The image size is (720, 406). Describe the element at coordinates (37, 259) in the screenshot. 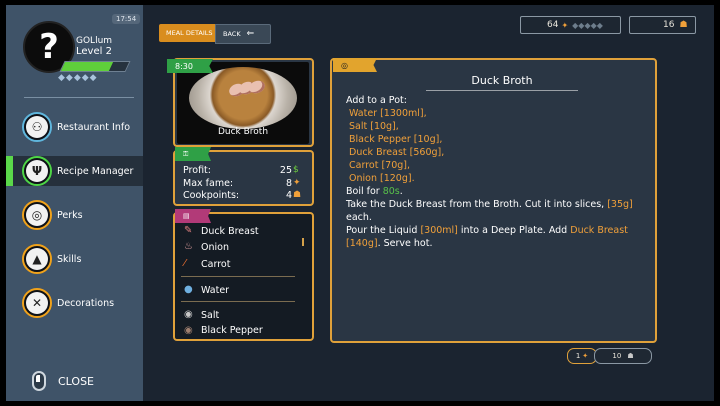

I see `skills-icon: ▲` at that location.